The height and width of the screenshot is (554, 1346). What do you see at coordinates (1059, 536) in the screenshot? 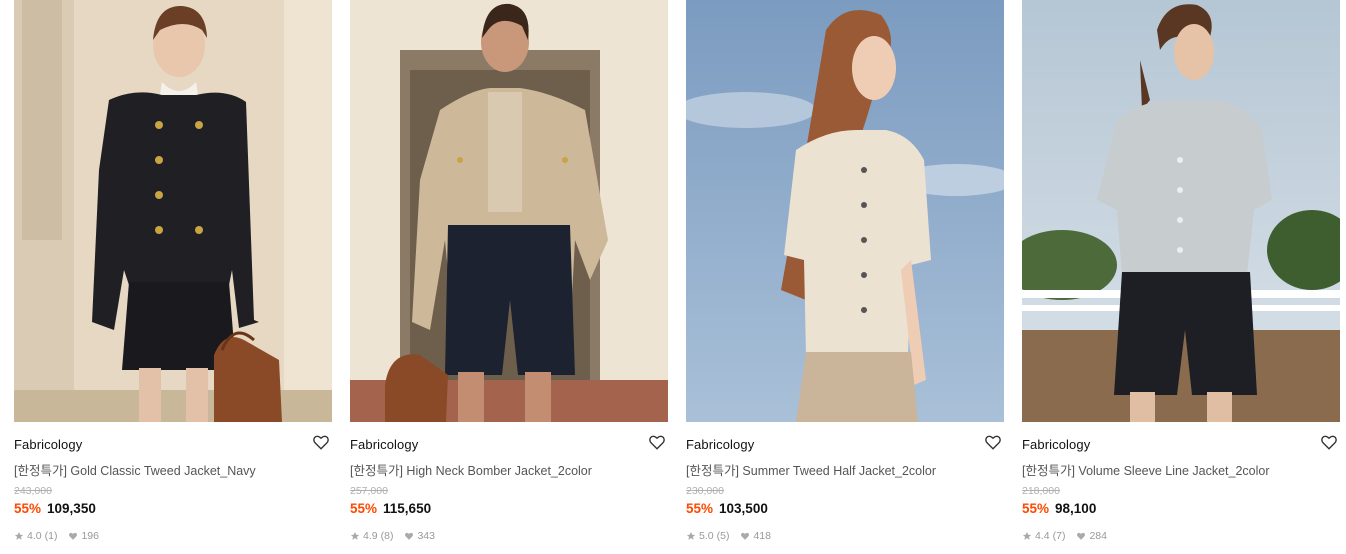
I see `review-count: (7)` at bounding box center [1059, 536].